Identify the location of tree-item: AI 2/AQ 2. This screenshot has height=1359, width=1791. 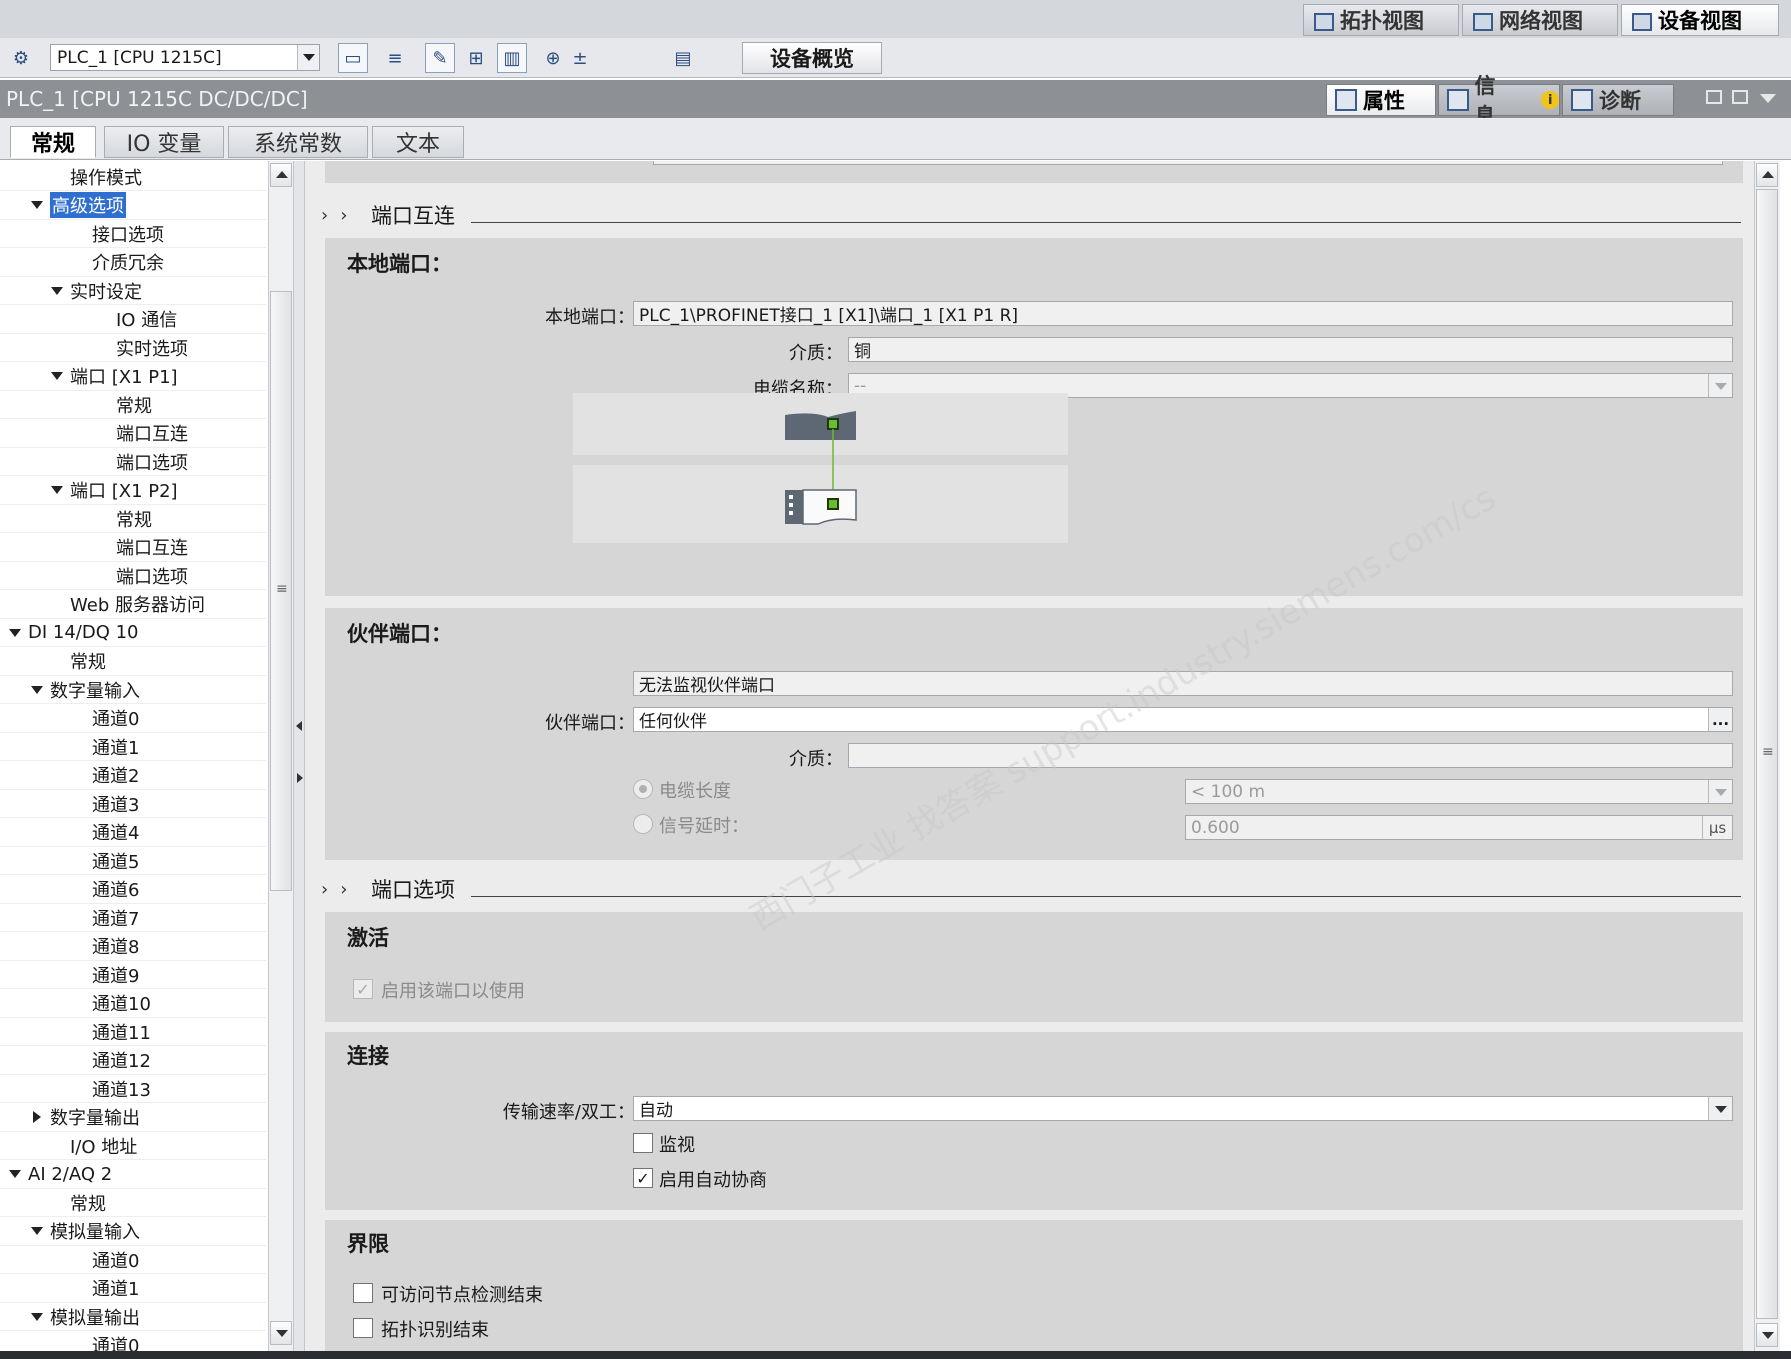
(133, 1175).